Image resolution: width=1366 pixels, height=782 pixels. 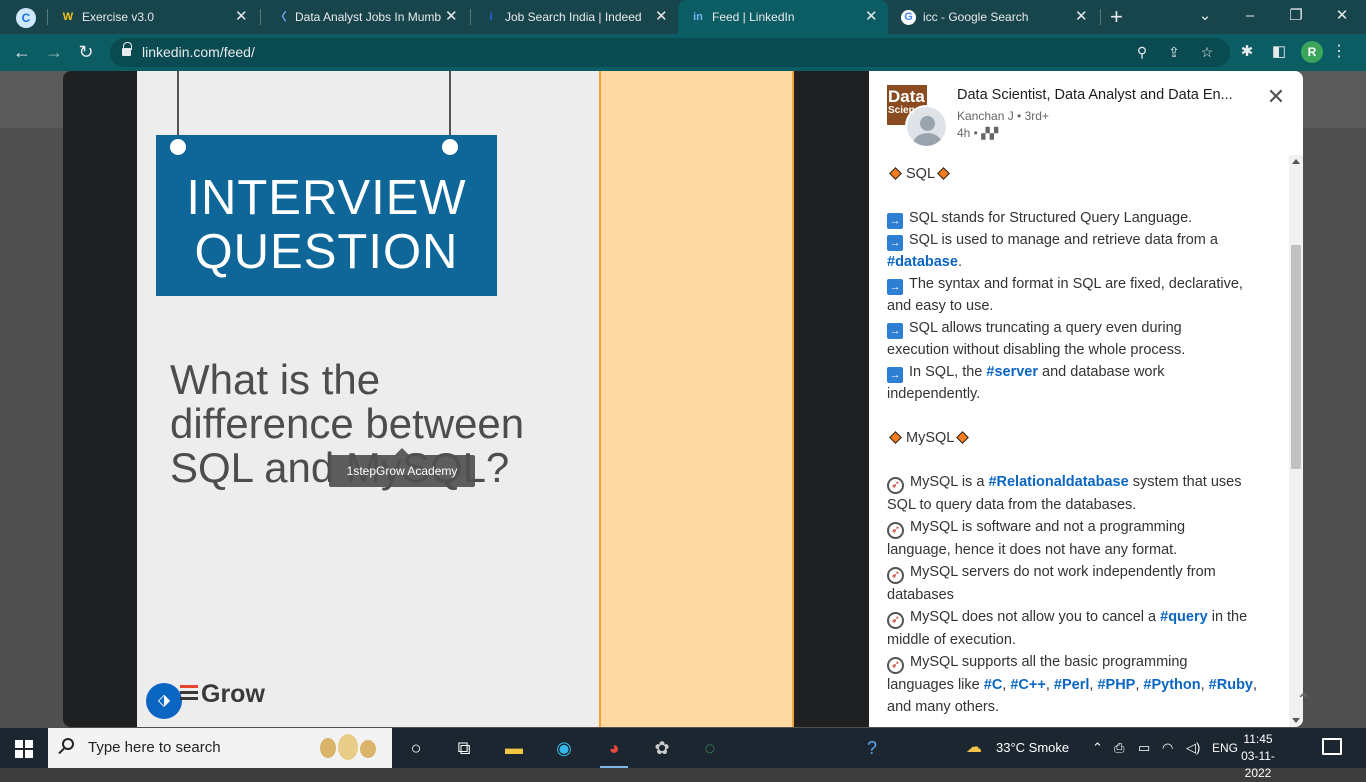 What do you see at coordinates (54, 52) in the screenshot?
I see `forward-icon: →` at bounding box center [54, 52].